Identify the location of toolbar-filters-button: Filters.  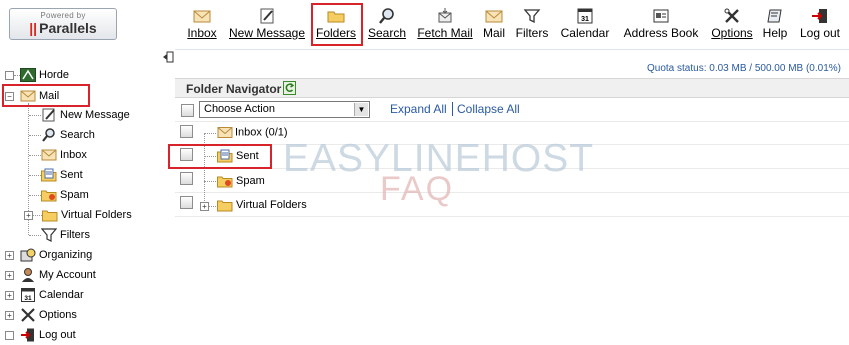
(532, 26).